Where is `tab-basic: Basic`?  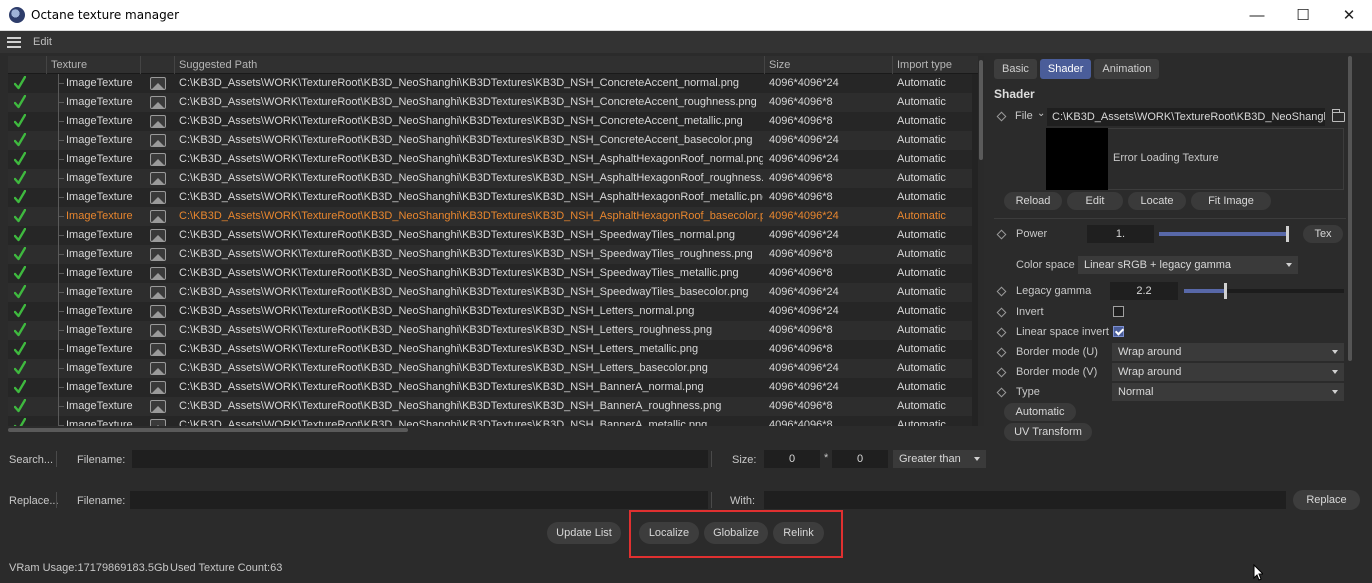 tab-basic: Basic is located at coordinates (1015, 69).